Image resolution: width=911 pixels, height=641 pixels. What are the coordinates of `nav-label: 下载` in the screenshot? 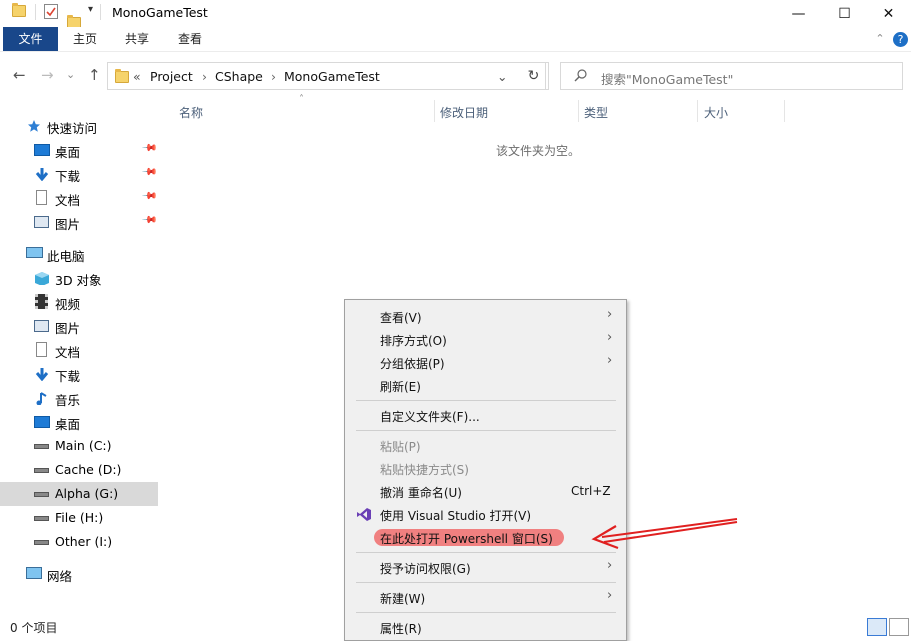 It's located at (68, 176).